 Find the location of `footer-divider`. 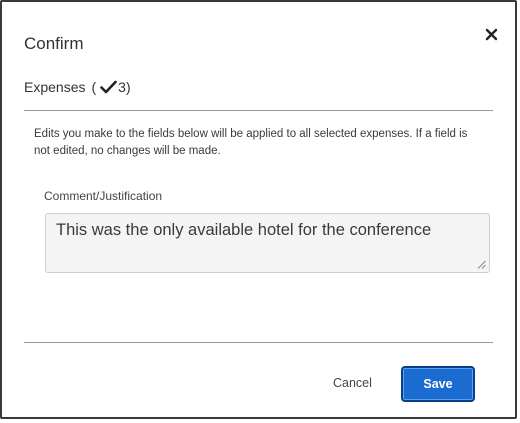

footer-divider is located at coordinates (258, 342).